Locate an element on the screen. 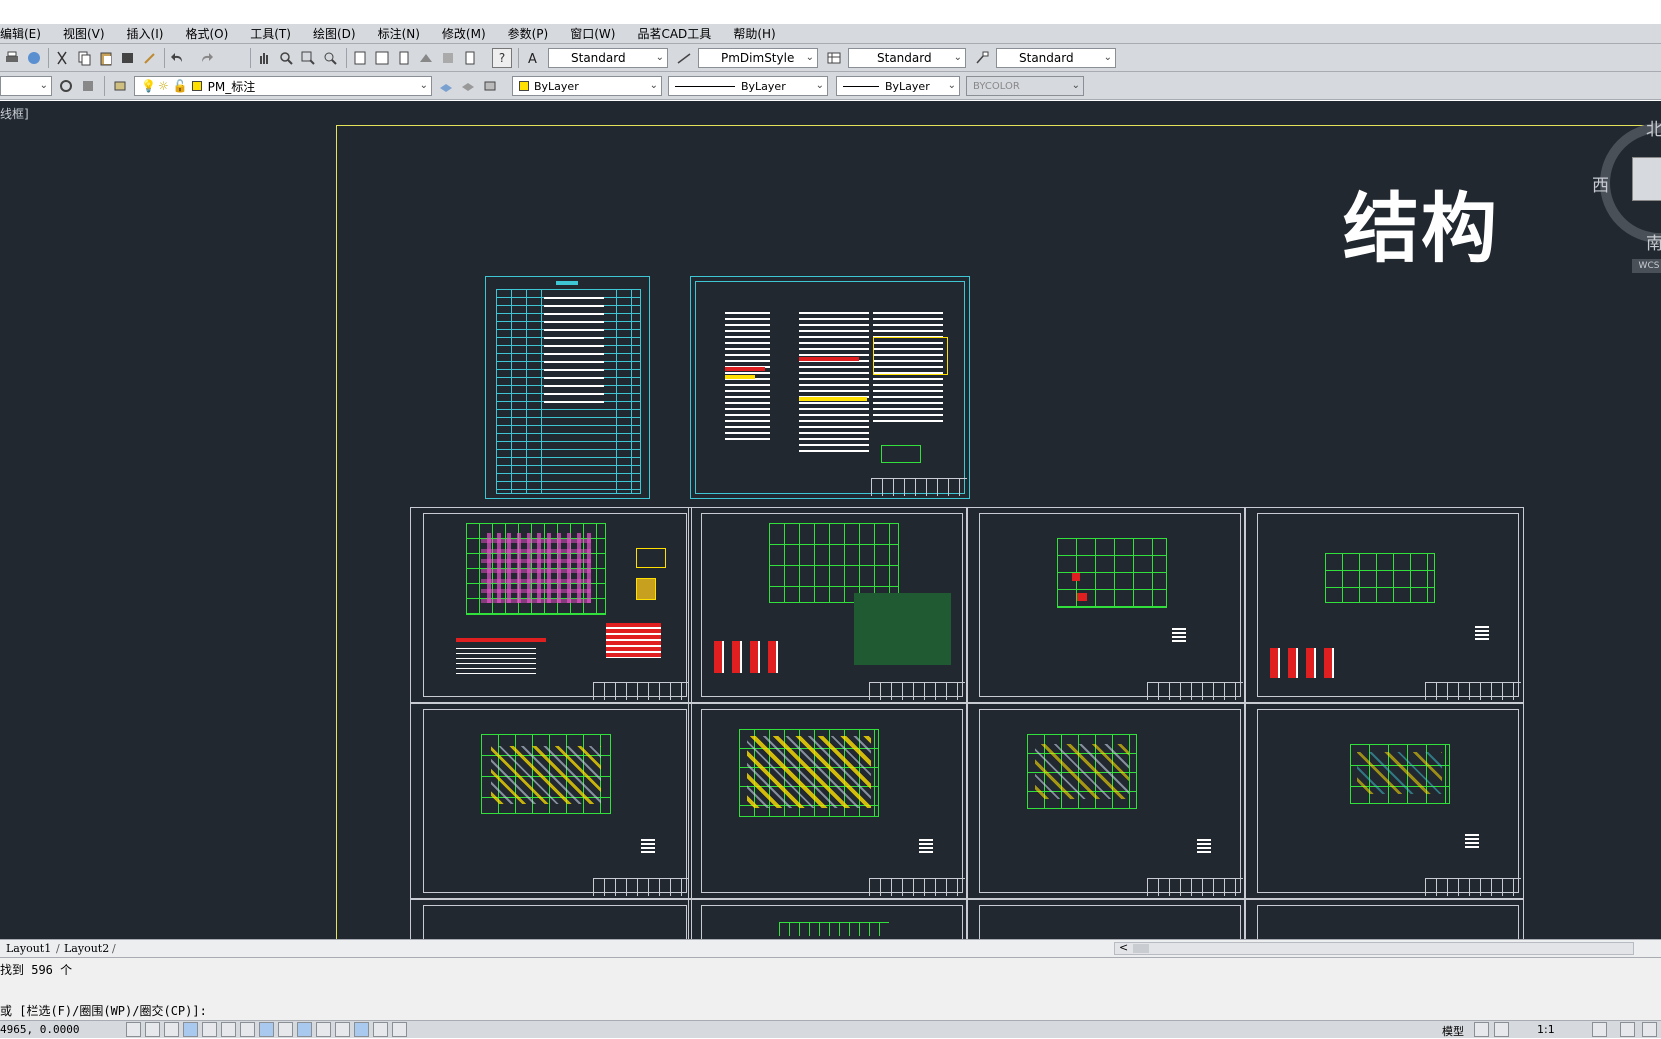  annotation-monitor-toggle is located at coordinates (399, 1029).